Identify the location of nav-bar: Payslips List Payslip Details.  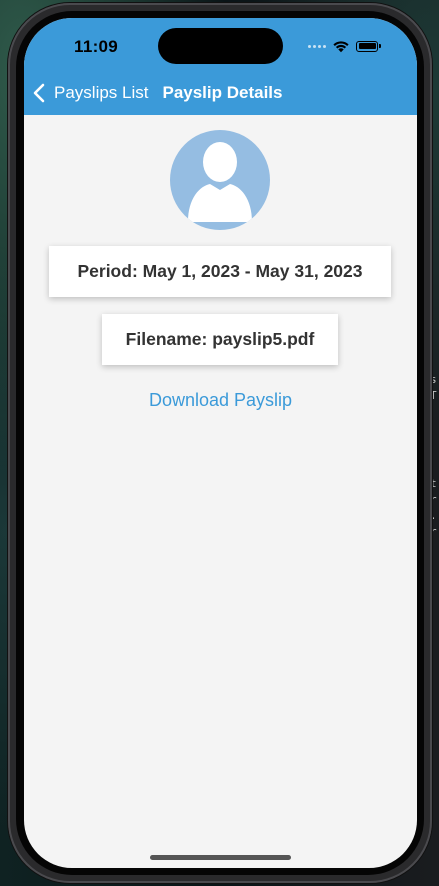
(220, 93).